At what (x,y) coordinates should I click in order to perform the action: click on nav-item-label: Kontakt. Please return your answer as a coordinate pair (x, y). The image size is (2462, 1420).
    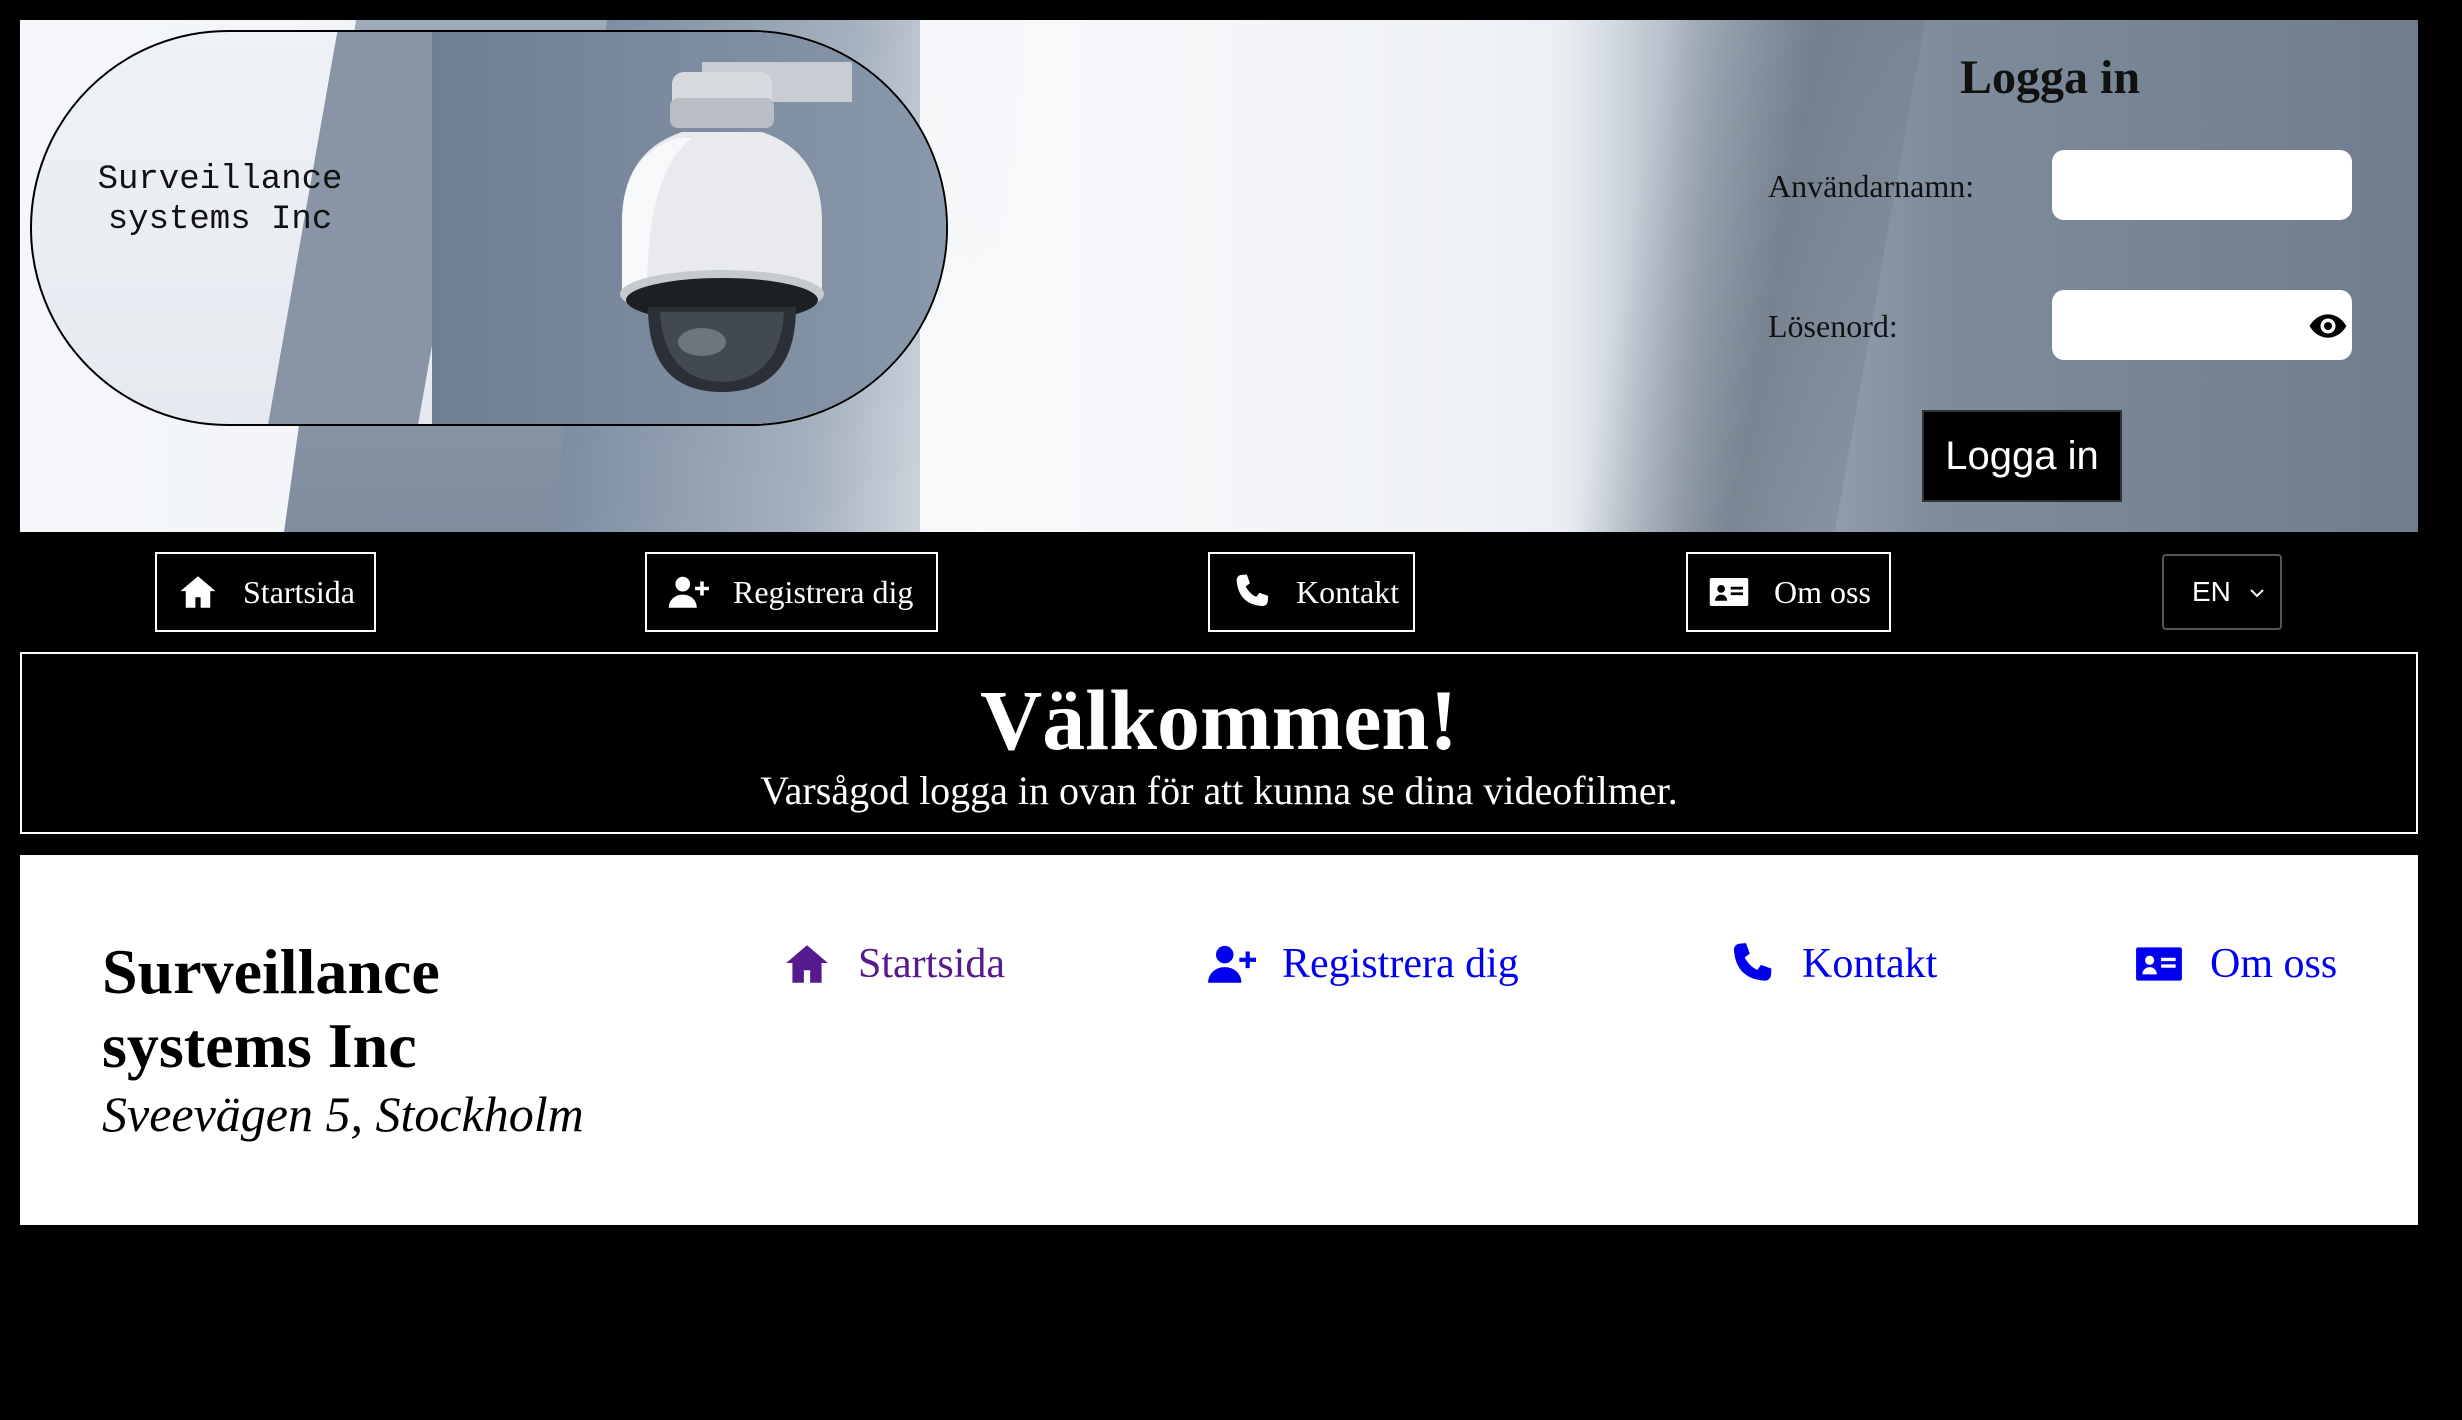
    Looking at the image, I should click on (1348, 591).